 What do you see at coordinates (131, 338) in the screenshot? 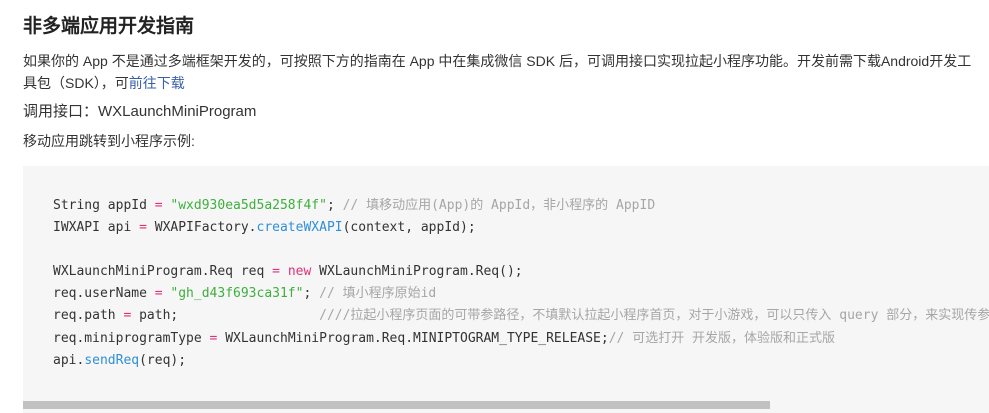
I see `code-token: req.miniprogramType` at bounding box center [131, 338].